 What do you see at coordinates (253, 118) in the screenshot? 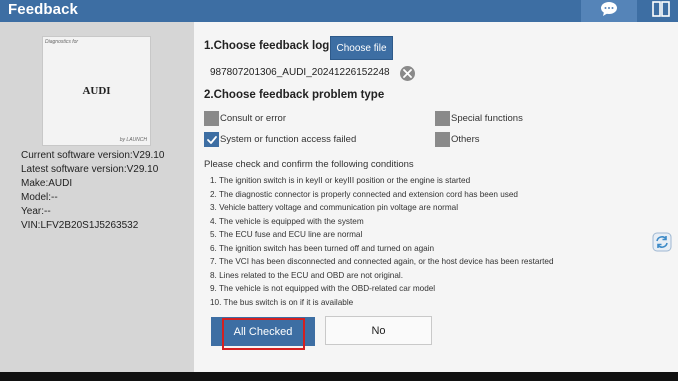
I see `option-label: Consult or error` at bounding box center [253, 118].